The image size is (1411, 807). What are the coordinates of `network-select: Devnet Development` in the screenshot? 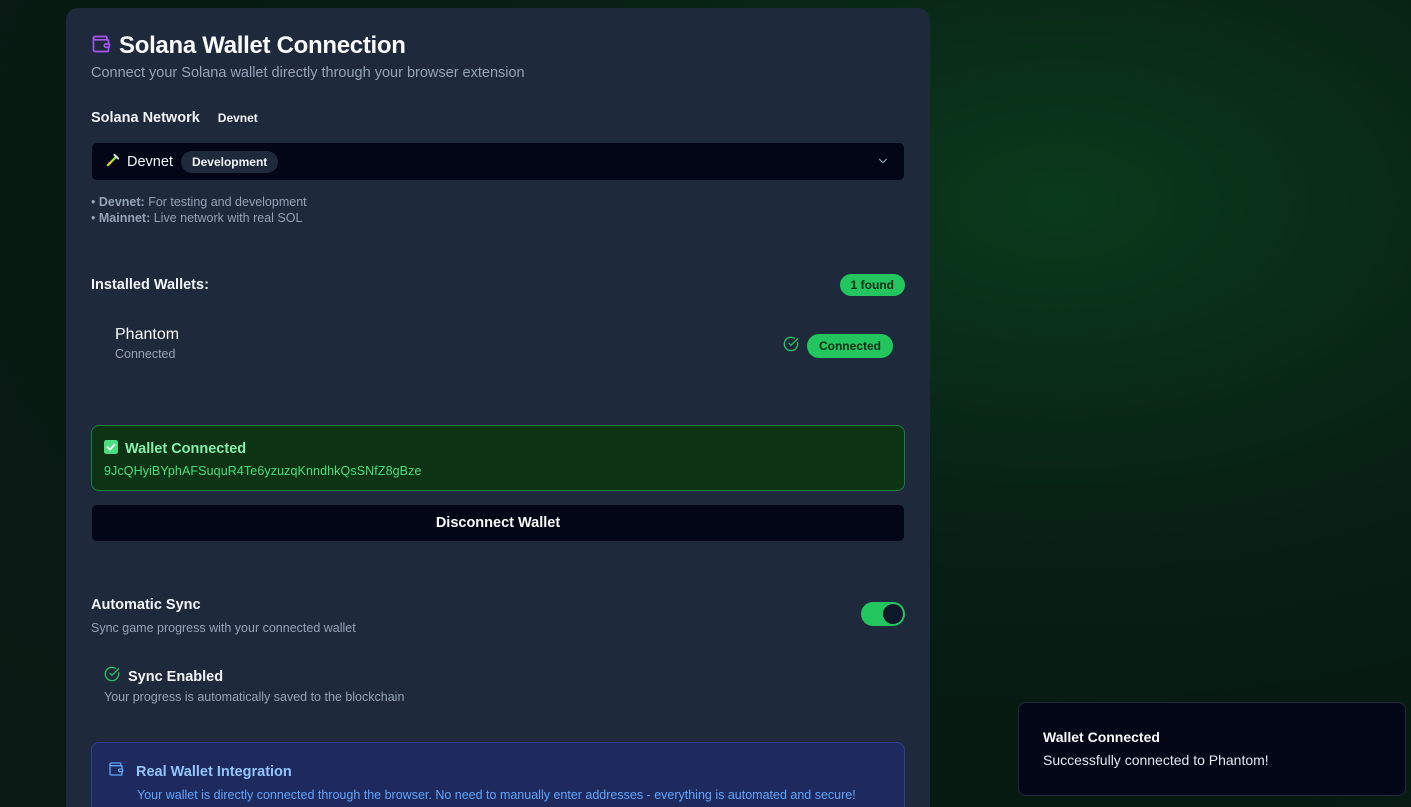 It's located at (498, 161).